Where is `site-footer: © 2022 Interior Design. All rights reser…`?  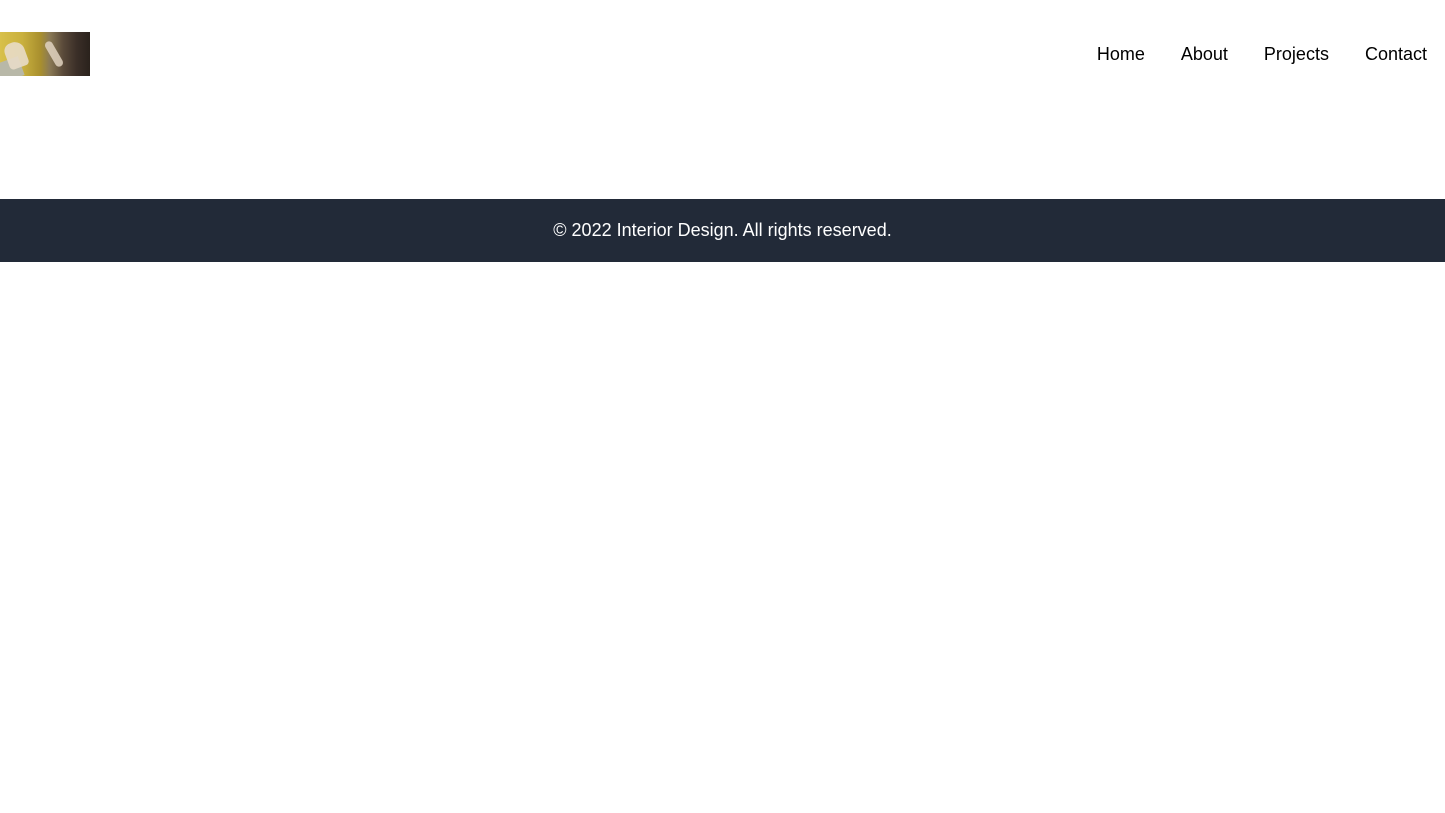
site-footer: © 2022 Interior Design. All rights reser… is located at coordinates (722, 230).